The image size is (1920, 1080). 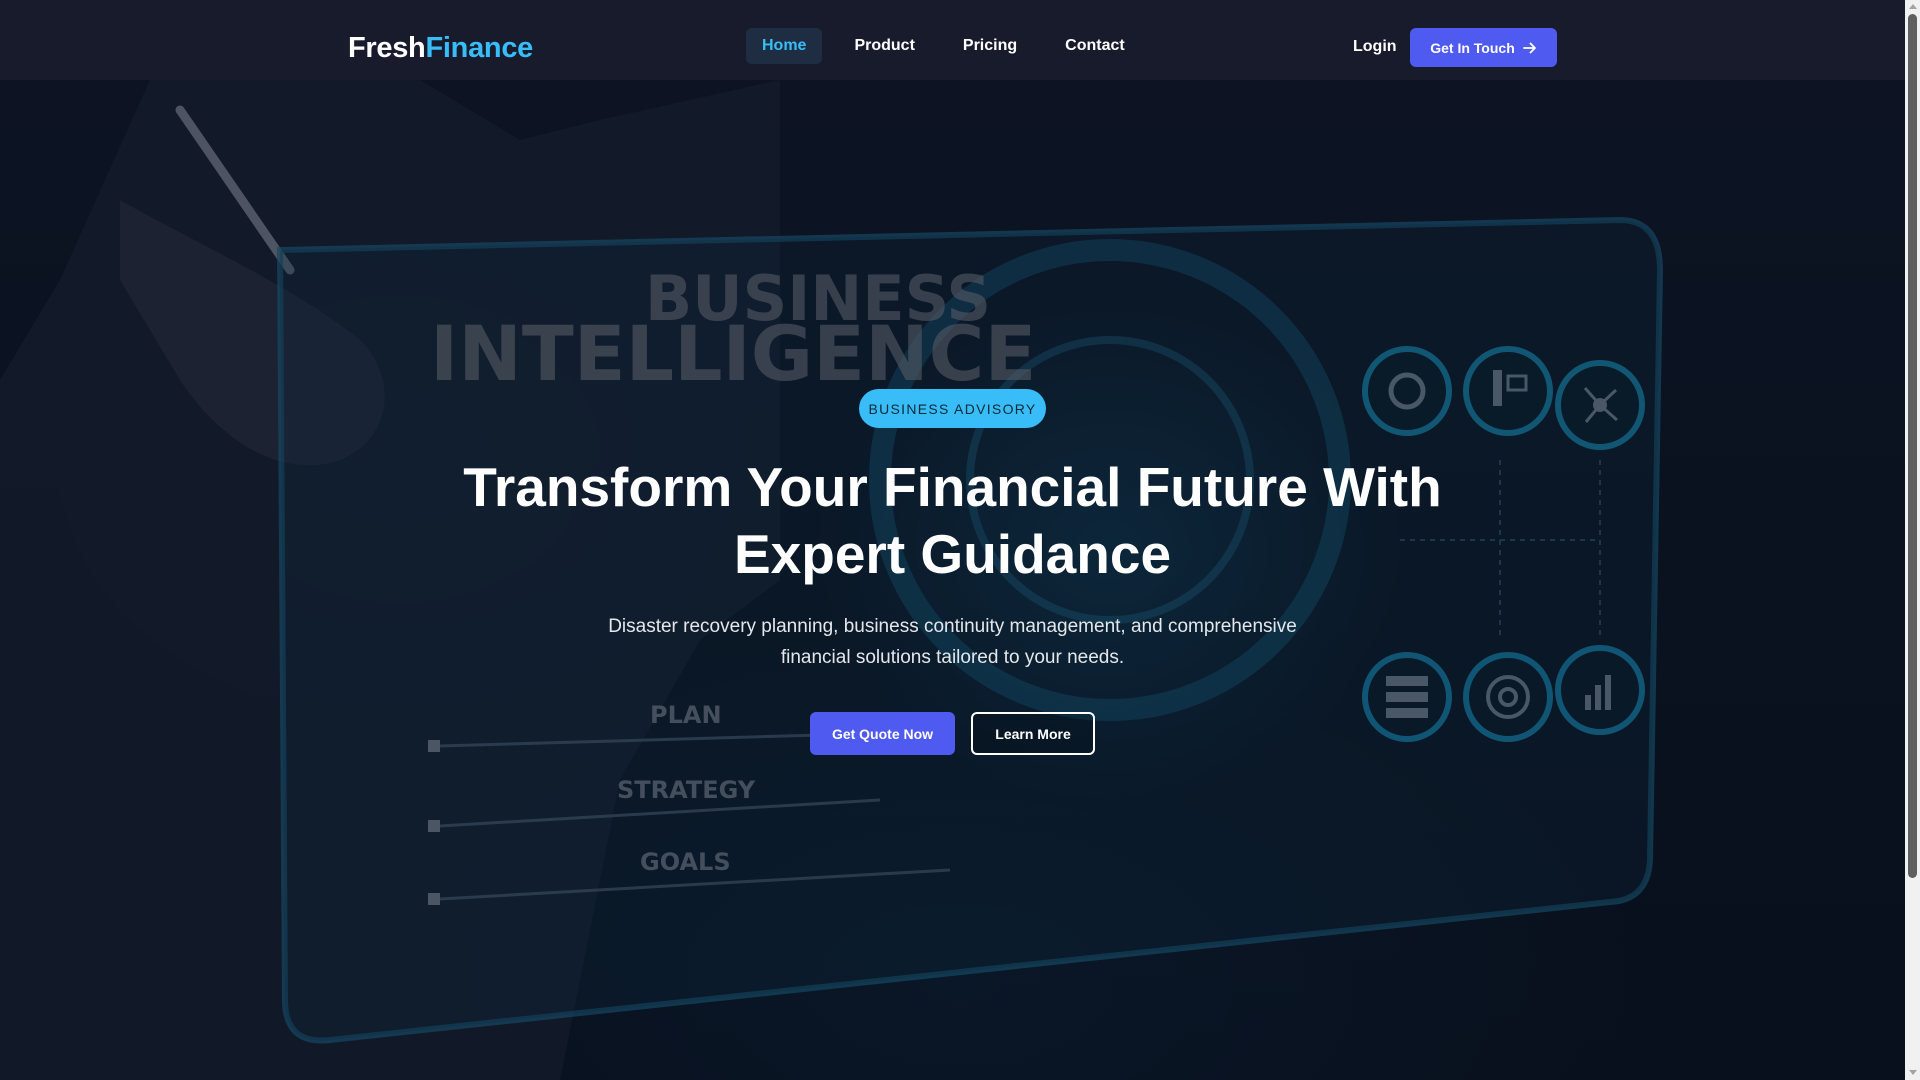 I want to click on scrollbar-thumb, so click(x=1912, y=446).